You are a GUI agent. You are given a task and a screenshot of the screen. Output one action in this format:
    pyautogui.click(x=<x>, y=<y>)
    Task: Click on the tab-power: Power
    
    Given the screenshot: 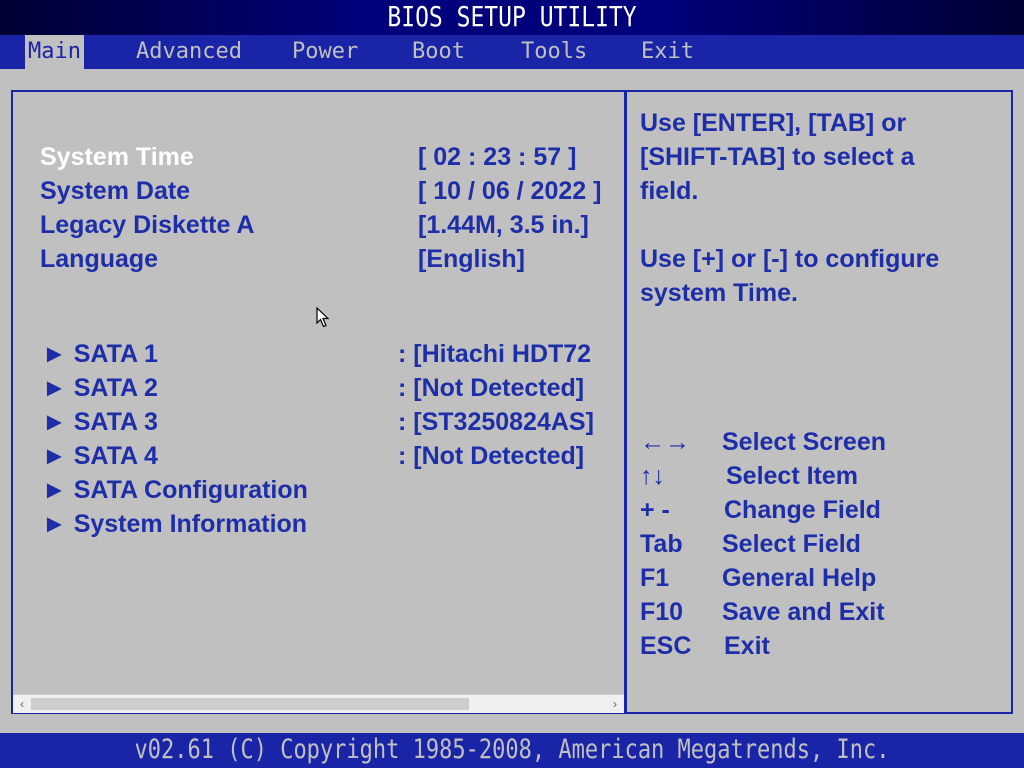 What is the action you would take?
    pyautogui.click(x=325, y=52)
    